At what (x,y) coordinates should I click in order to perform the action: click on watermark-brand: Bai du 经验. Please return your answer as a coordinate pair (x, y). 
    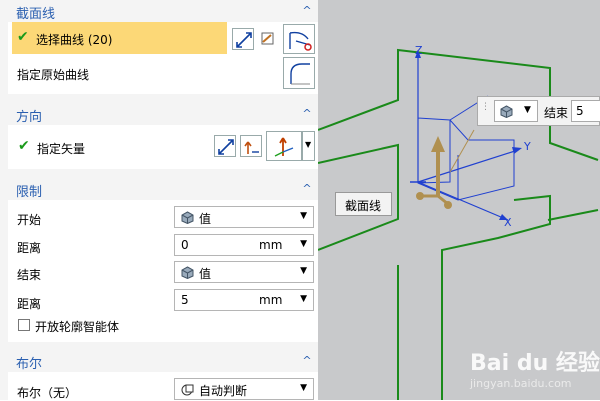
    Looking at the image, I should click on (535, 363).